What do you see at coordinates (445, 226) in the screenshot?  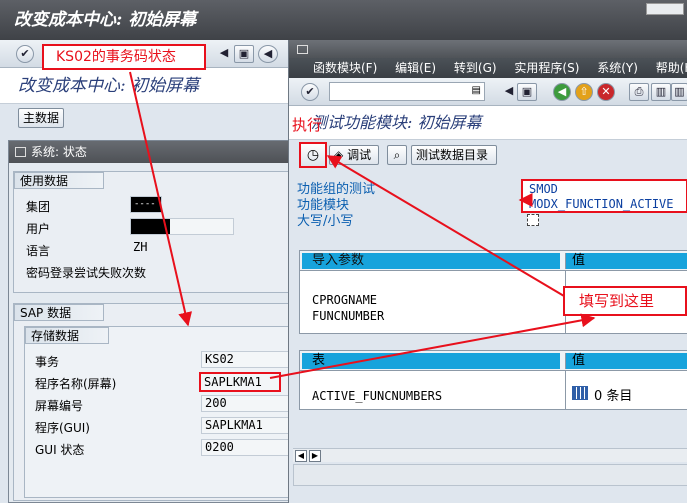 I see `arrow-fill-to-module` at bounding box center [445, 226].